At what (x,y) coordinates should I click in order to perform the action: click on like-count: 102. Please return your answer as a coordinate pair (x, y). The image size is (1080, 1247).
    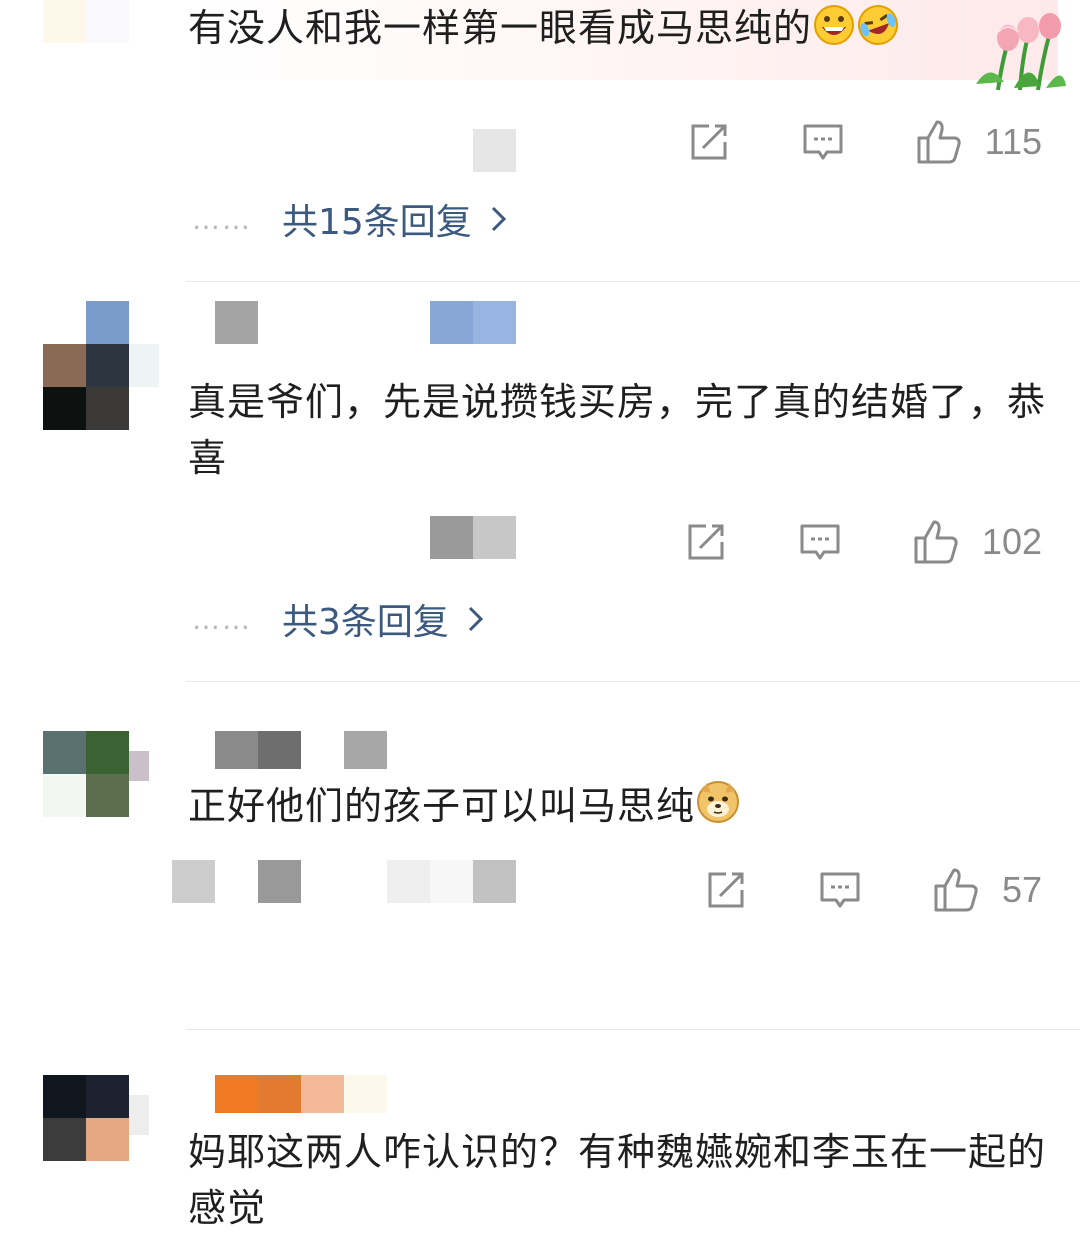
    Looking at the image, I should click on (1011, 541).